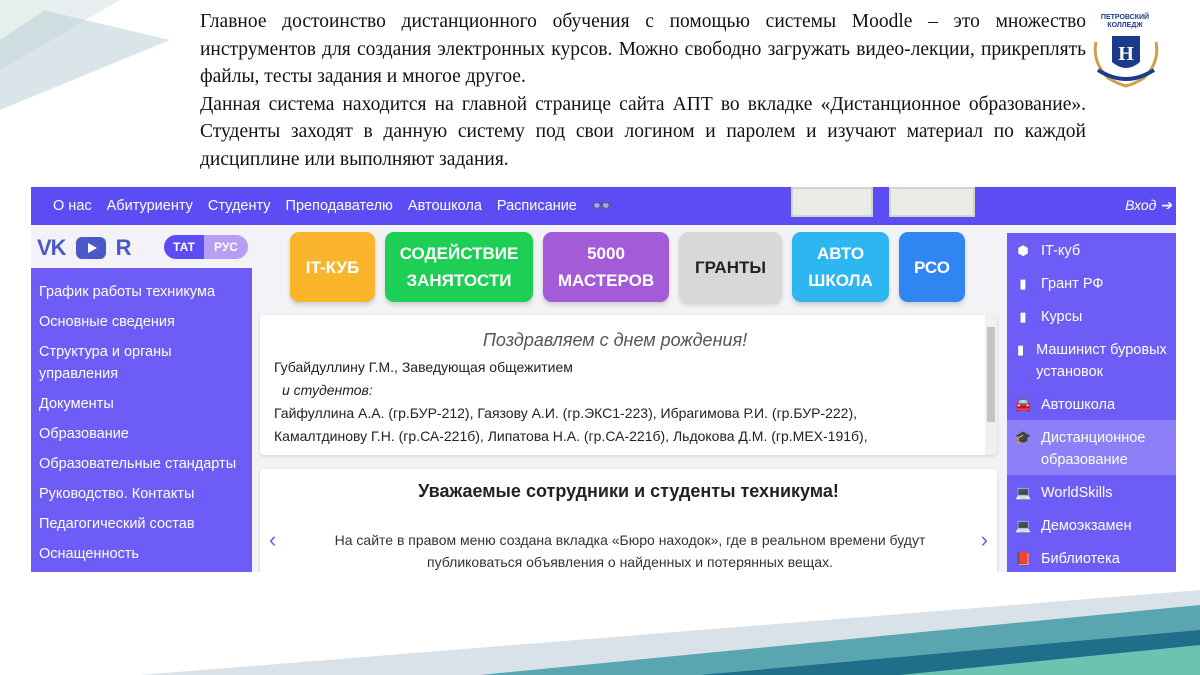 The height and width of the screenshot is (675, 1200). What do you see at coordinates (72, 206) in the screenshot?
I see `nav-about: О нас` at bounding box center [72, 206].